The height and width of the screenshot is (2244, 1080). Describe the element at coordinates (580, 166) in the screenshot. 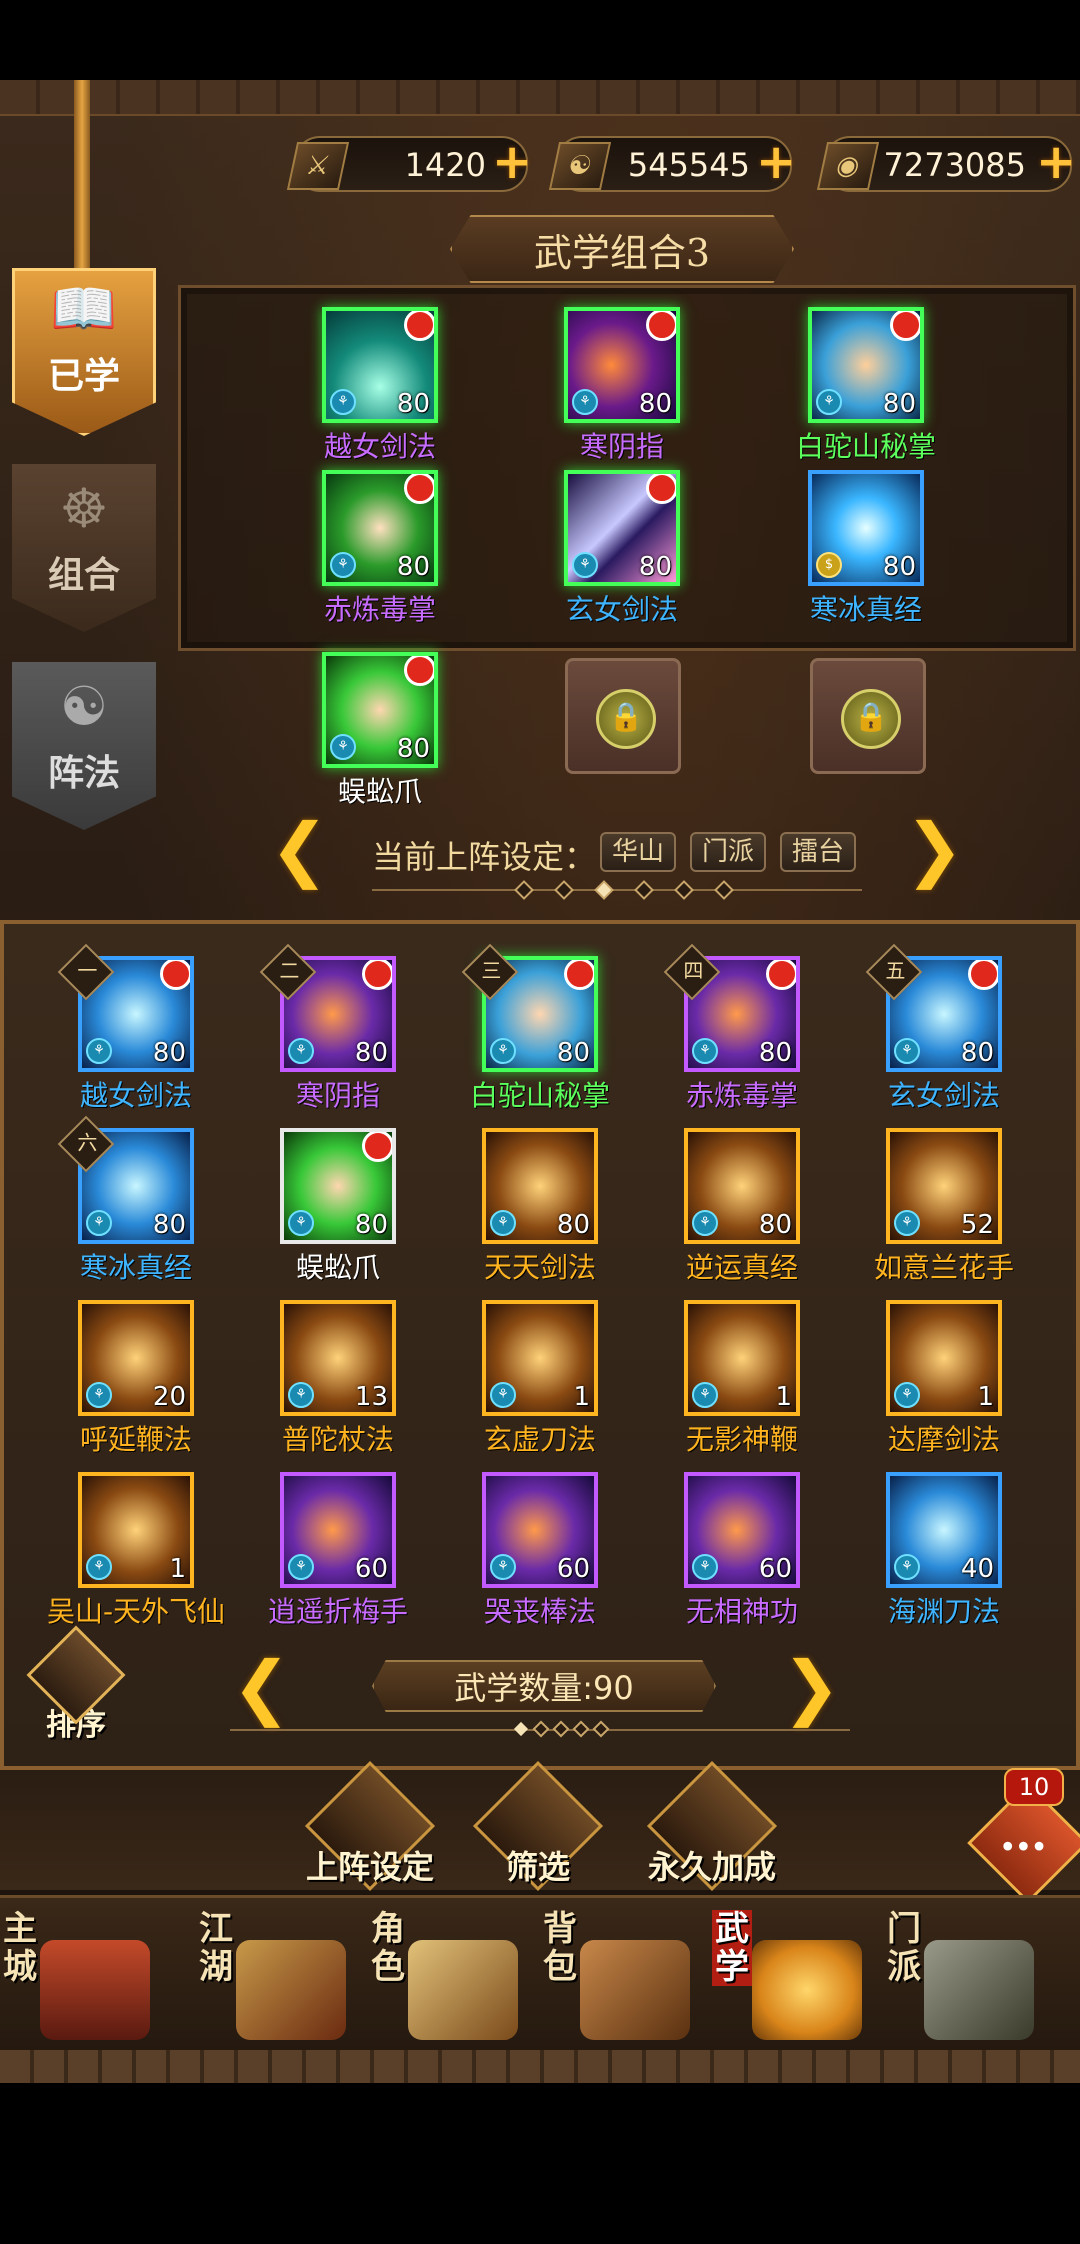

I see `yinyang-coin-icon: ☯` at that location.